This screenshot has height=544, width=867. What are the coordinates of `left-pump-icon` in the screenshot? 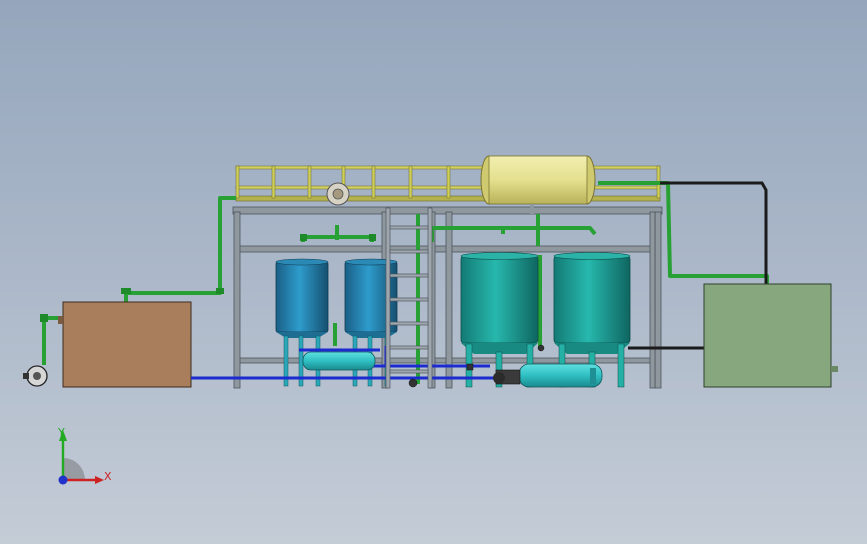 It's located at (35, 376).